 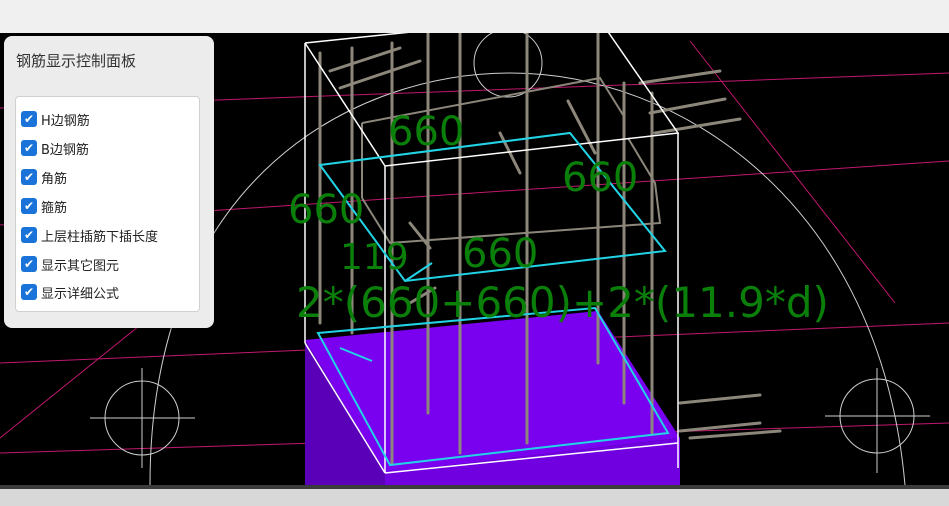 I want to click on stirrup-formula: 2*(660+660)+2*(11.9*d), so click(x=562, y=302).